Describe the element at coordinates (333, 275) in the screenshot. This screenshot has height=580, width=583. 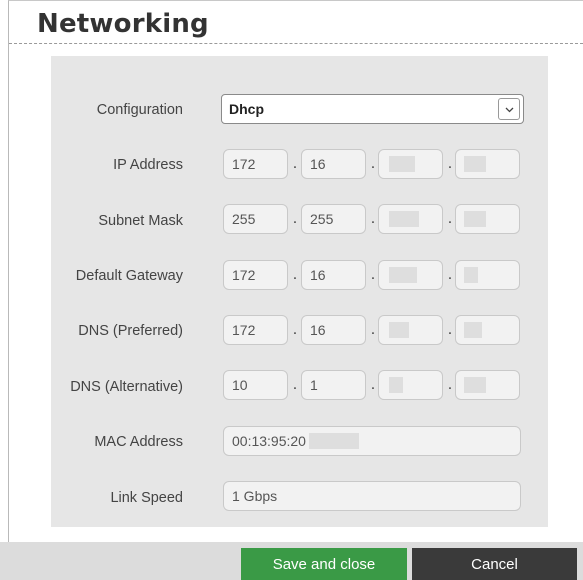
I see `default-gateway-octet-2: 16` at that location.